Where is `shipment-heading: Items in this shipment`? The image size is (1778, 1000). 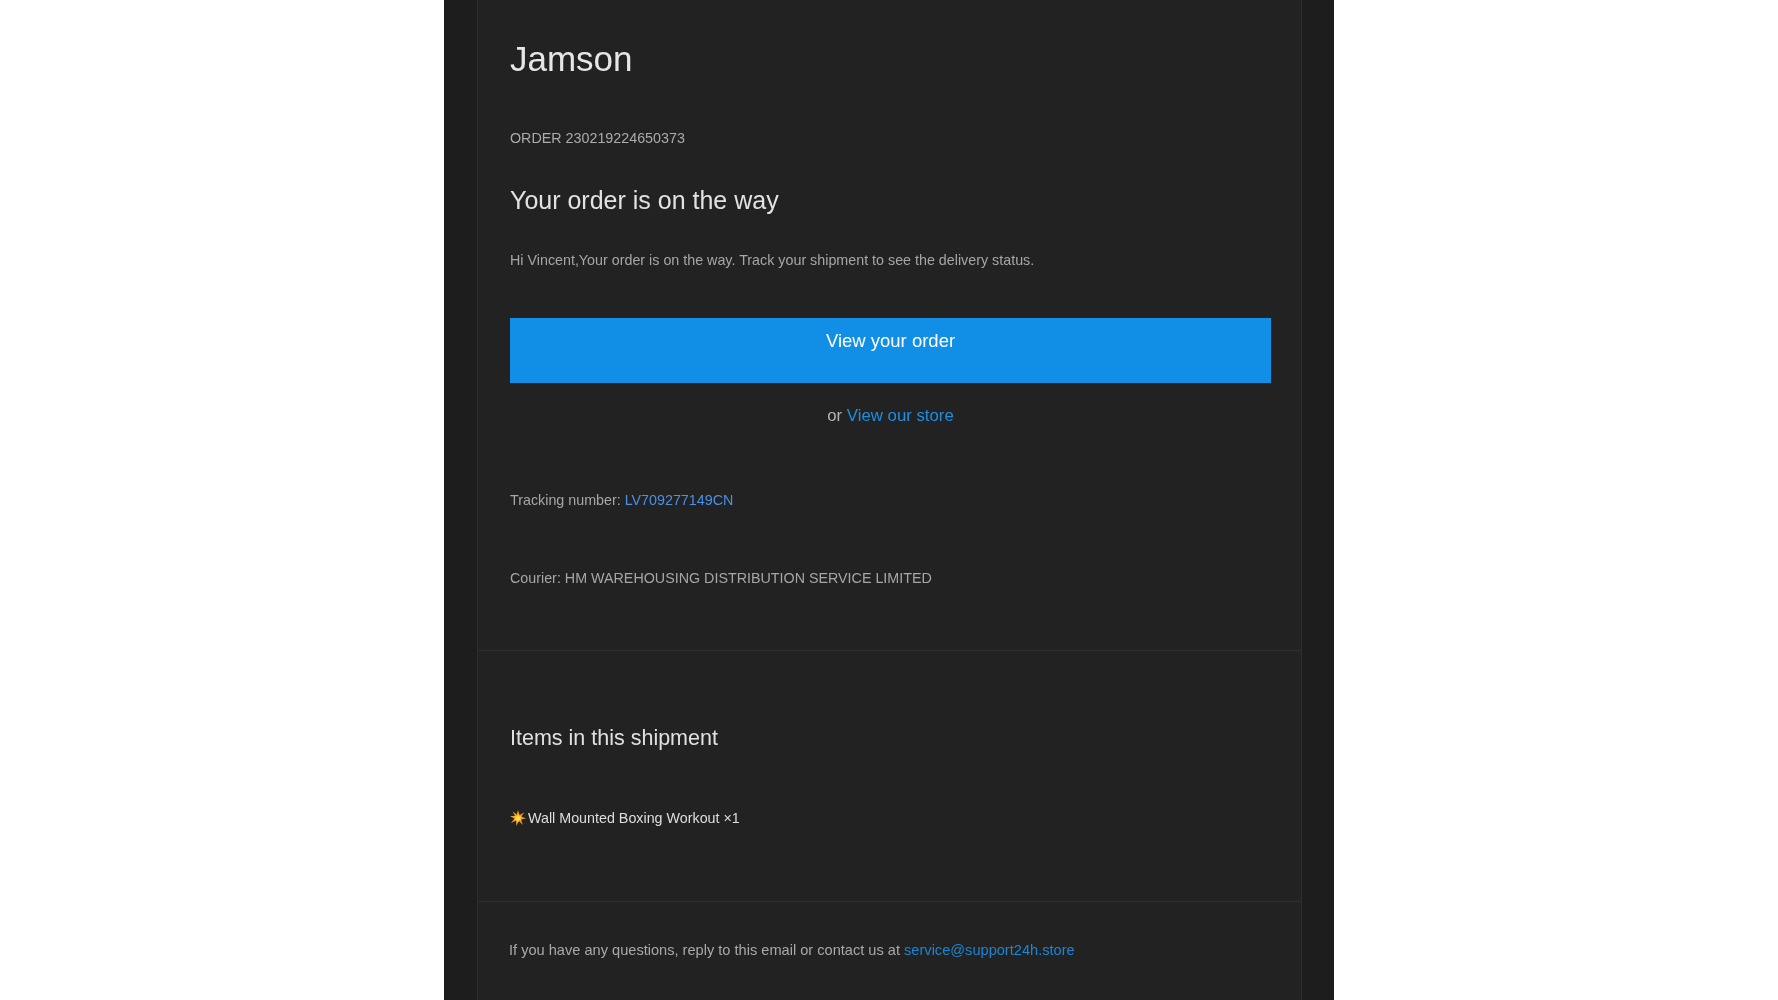
shipment-heading: Items in this shipment is located at coordinates (614, 738).